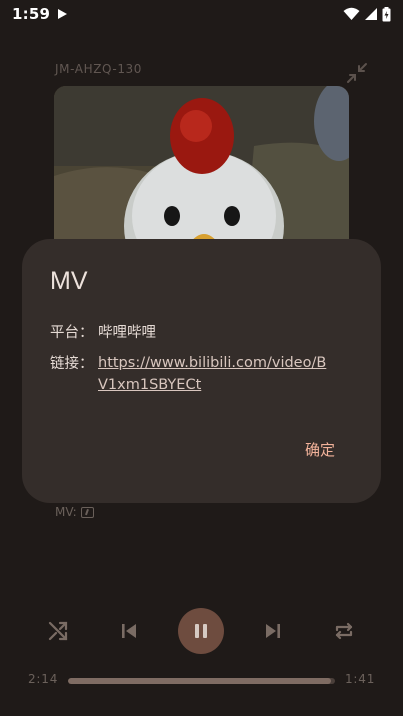 This screenshot has height=716, width=403. Describe the element at coordinates (72, 364) in the screenshot. I see `link-label: 链接：` at that location.